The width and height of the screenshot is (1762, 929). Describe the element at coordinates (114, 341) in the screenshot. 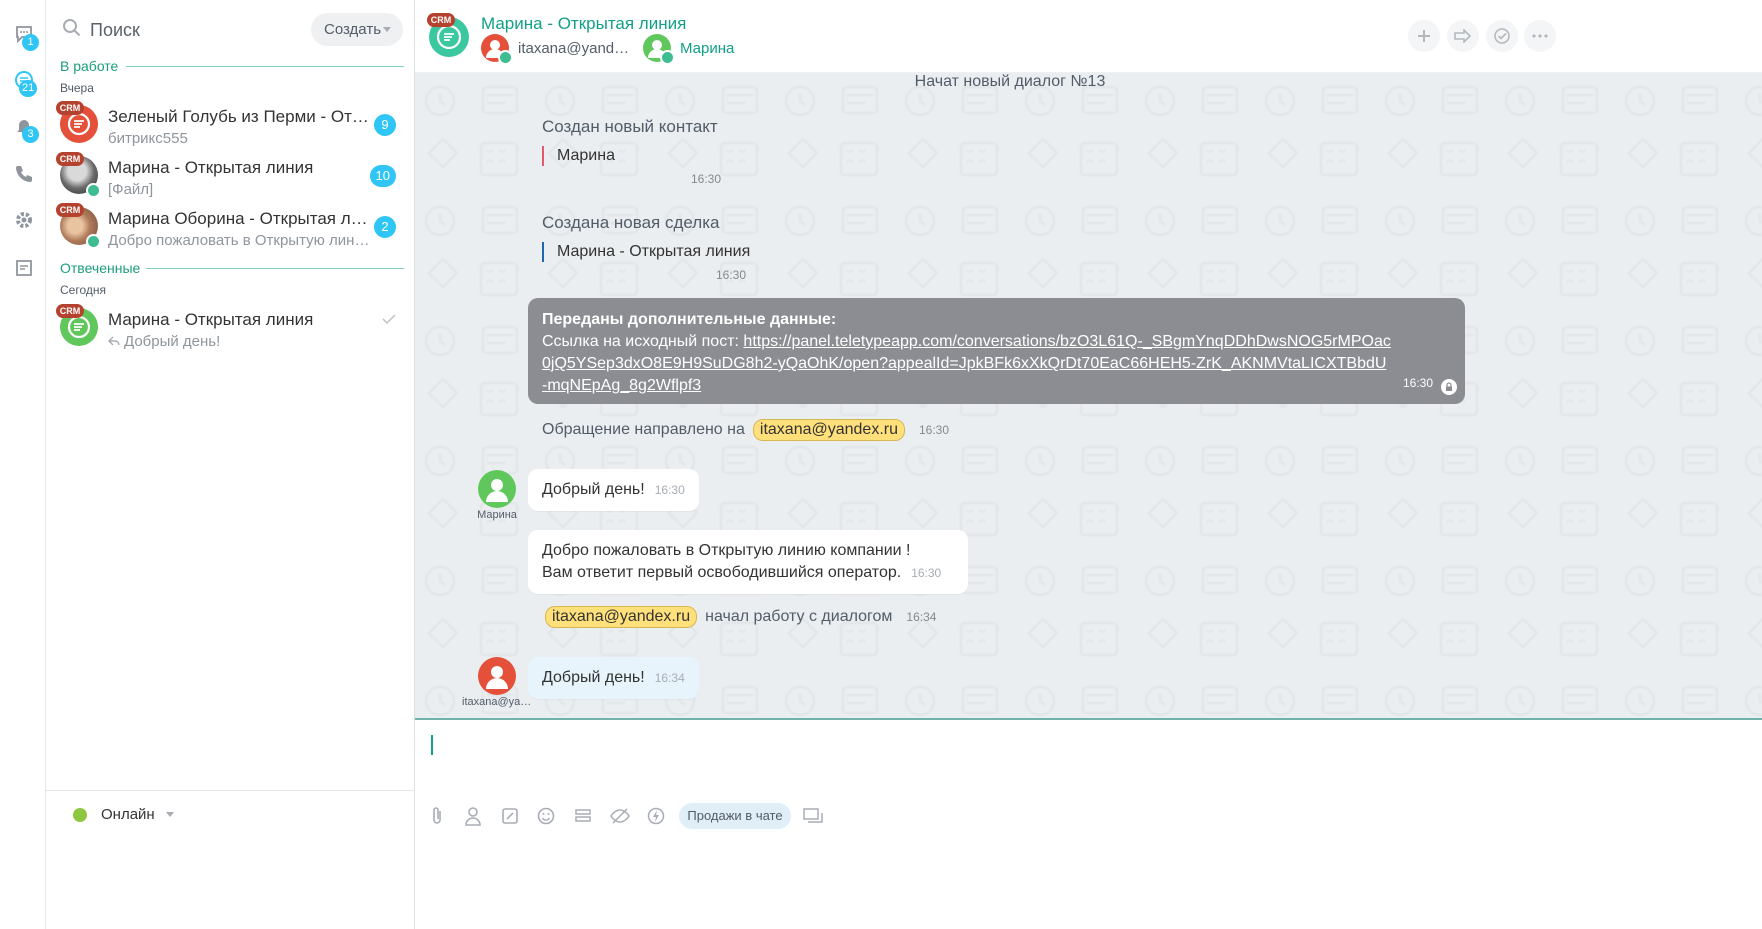

I see `reply-icon` at that location.